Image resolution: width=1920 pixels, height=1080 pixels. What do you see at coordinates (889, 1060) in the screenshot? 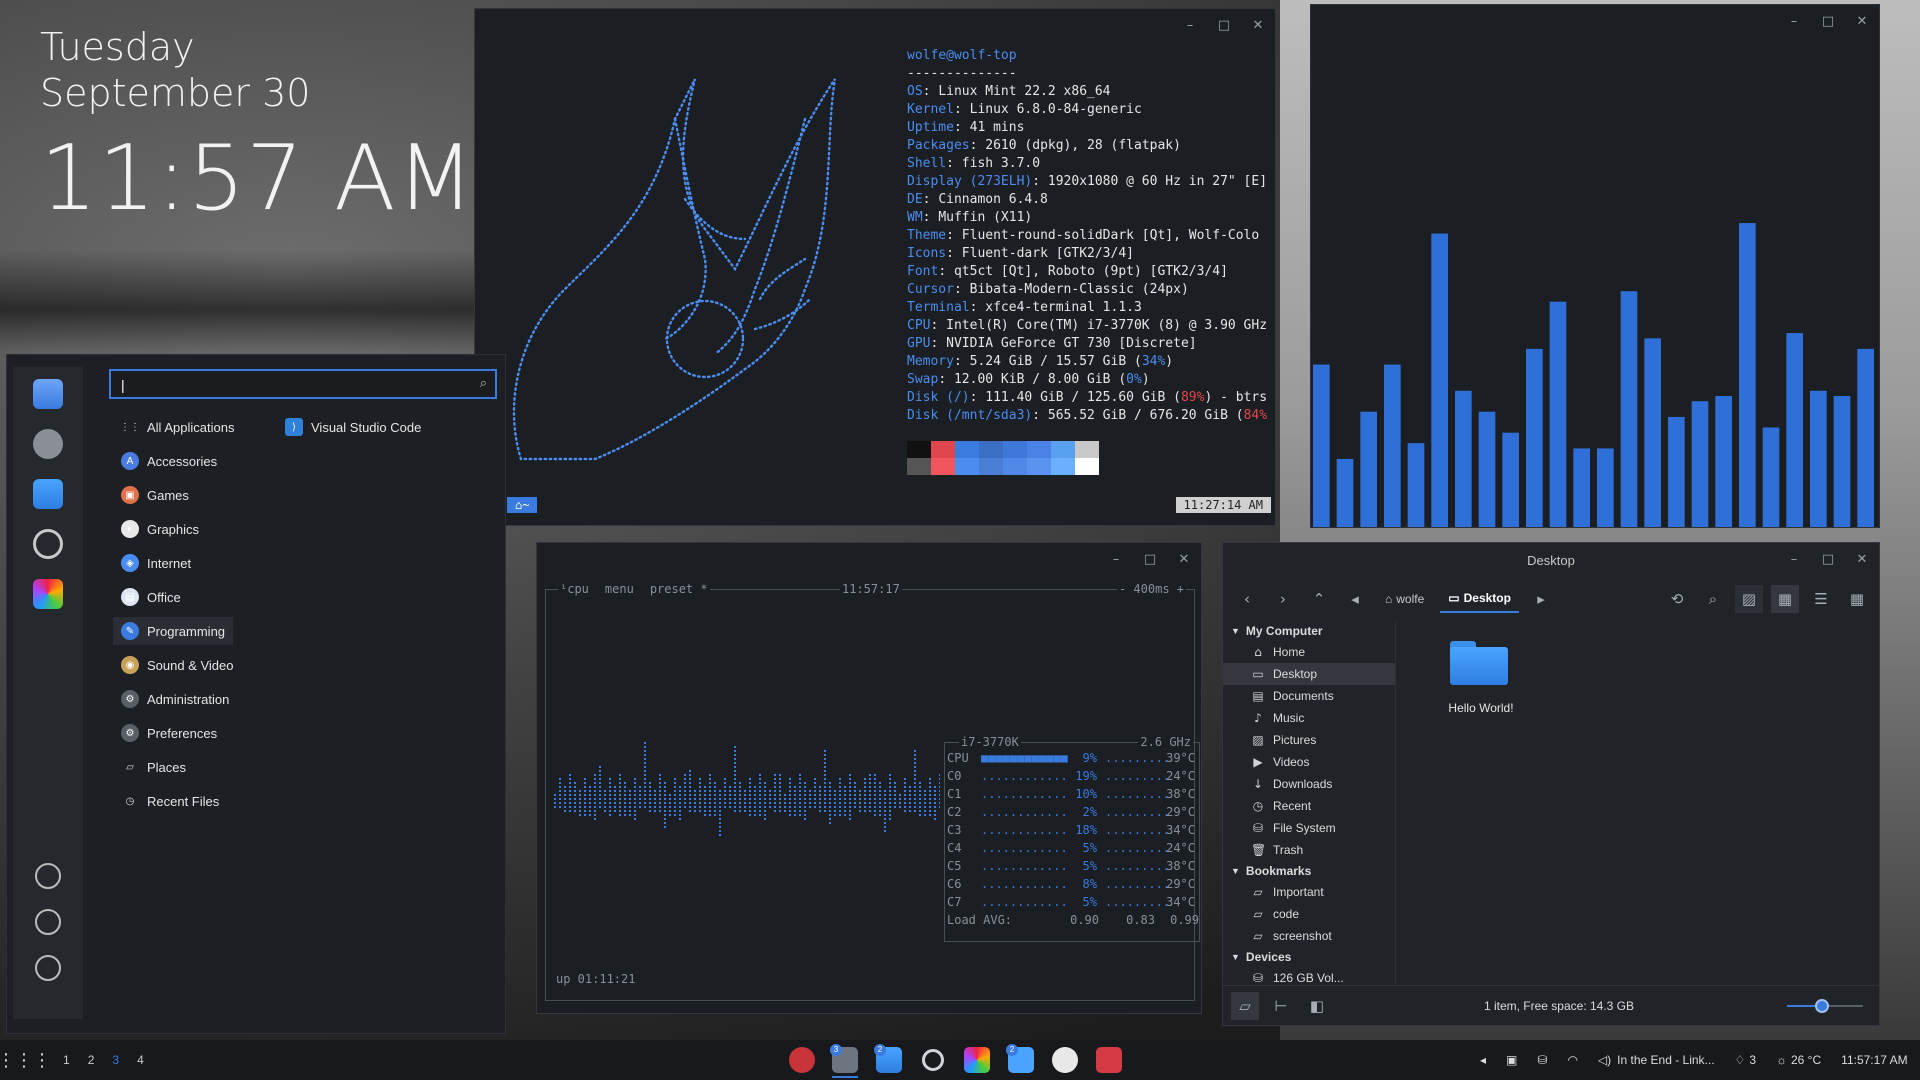
I see `task-files: 2` at bounding box center [889, 1060].